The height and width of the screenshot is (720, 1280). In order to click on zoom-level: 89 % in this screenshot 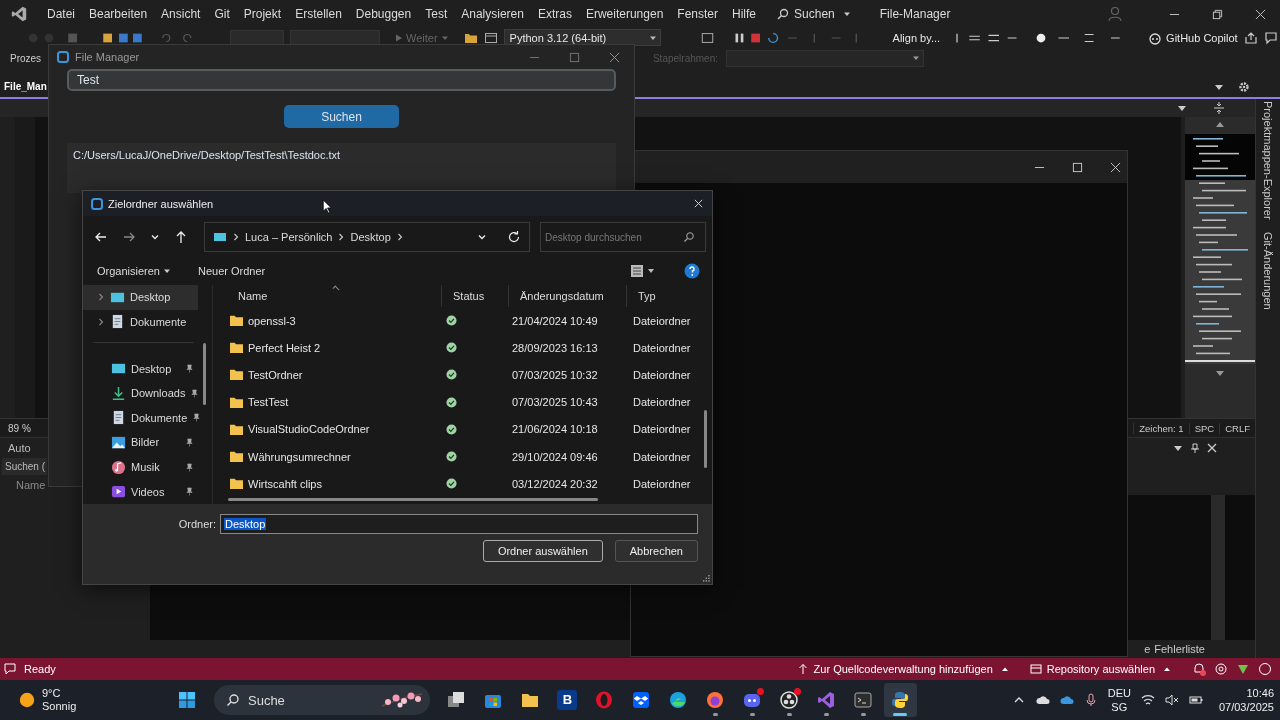, I will do `click(19, 428)`.